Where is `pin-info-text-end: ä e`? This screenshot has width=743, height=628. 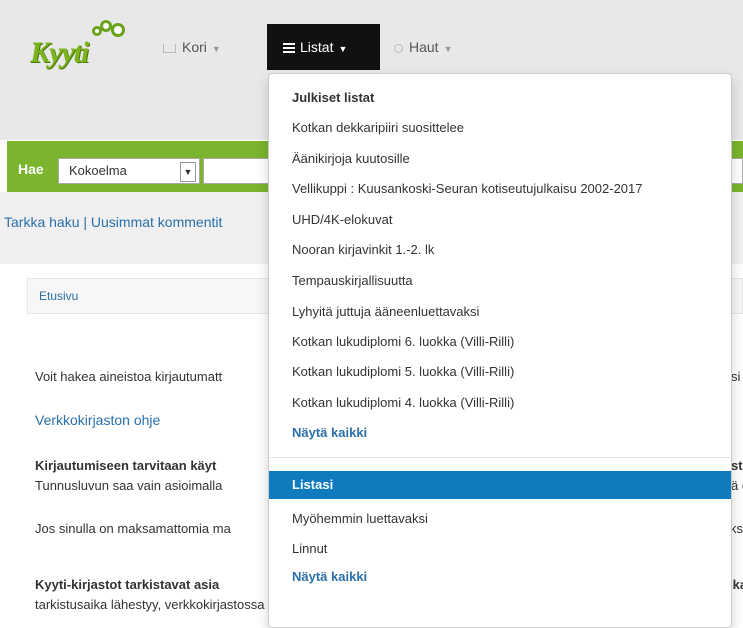
pin-info-text-end: ä e is located at coordinates (737, 485).